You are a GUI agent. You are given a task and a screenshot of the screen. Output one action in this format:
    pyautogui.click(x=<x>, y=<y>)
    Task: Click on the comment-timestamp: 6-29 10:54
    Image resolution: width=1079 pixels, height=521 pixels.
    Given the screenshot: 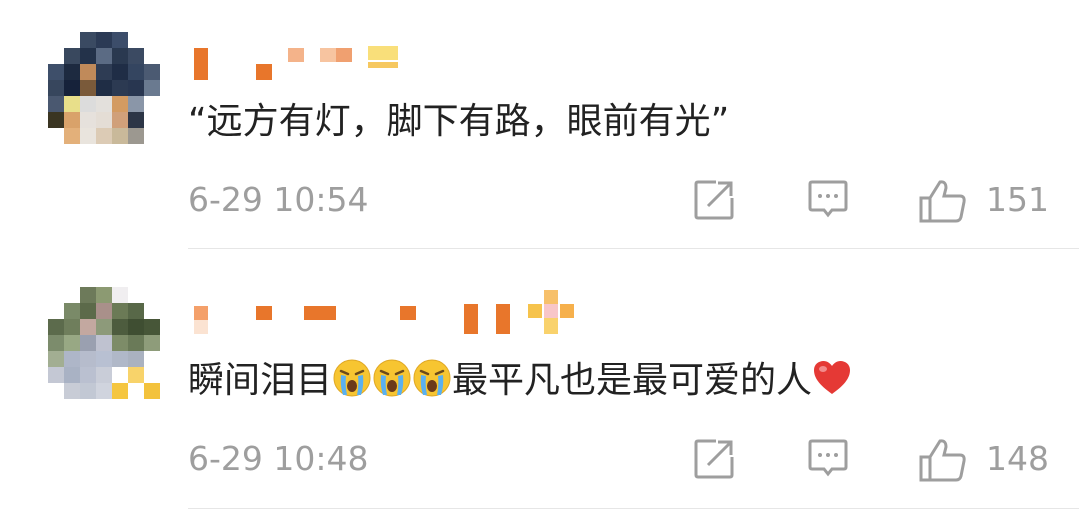 What is the action you would take?
    pyautogui.click(x=278, y=199)
    